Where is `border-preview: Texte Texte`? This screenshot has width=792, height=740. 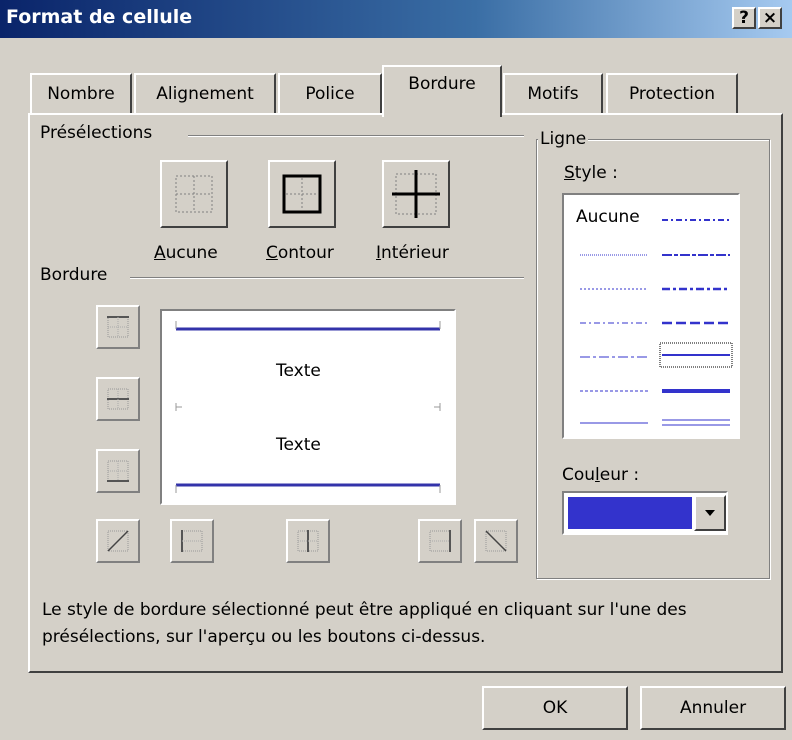 border-preview: Texte Texte is located at coordinates (308, 407).